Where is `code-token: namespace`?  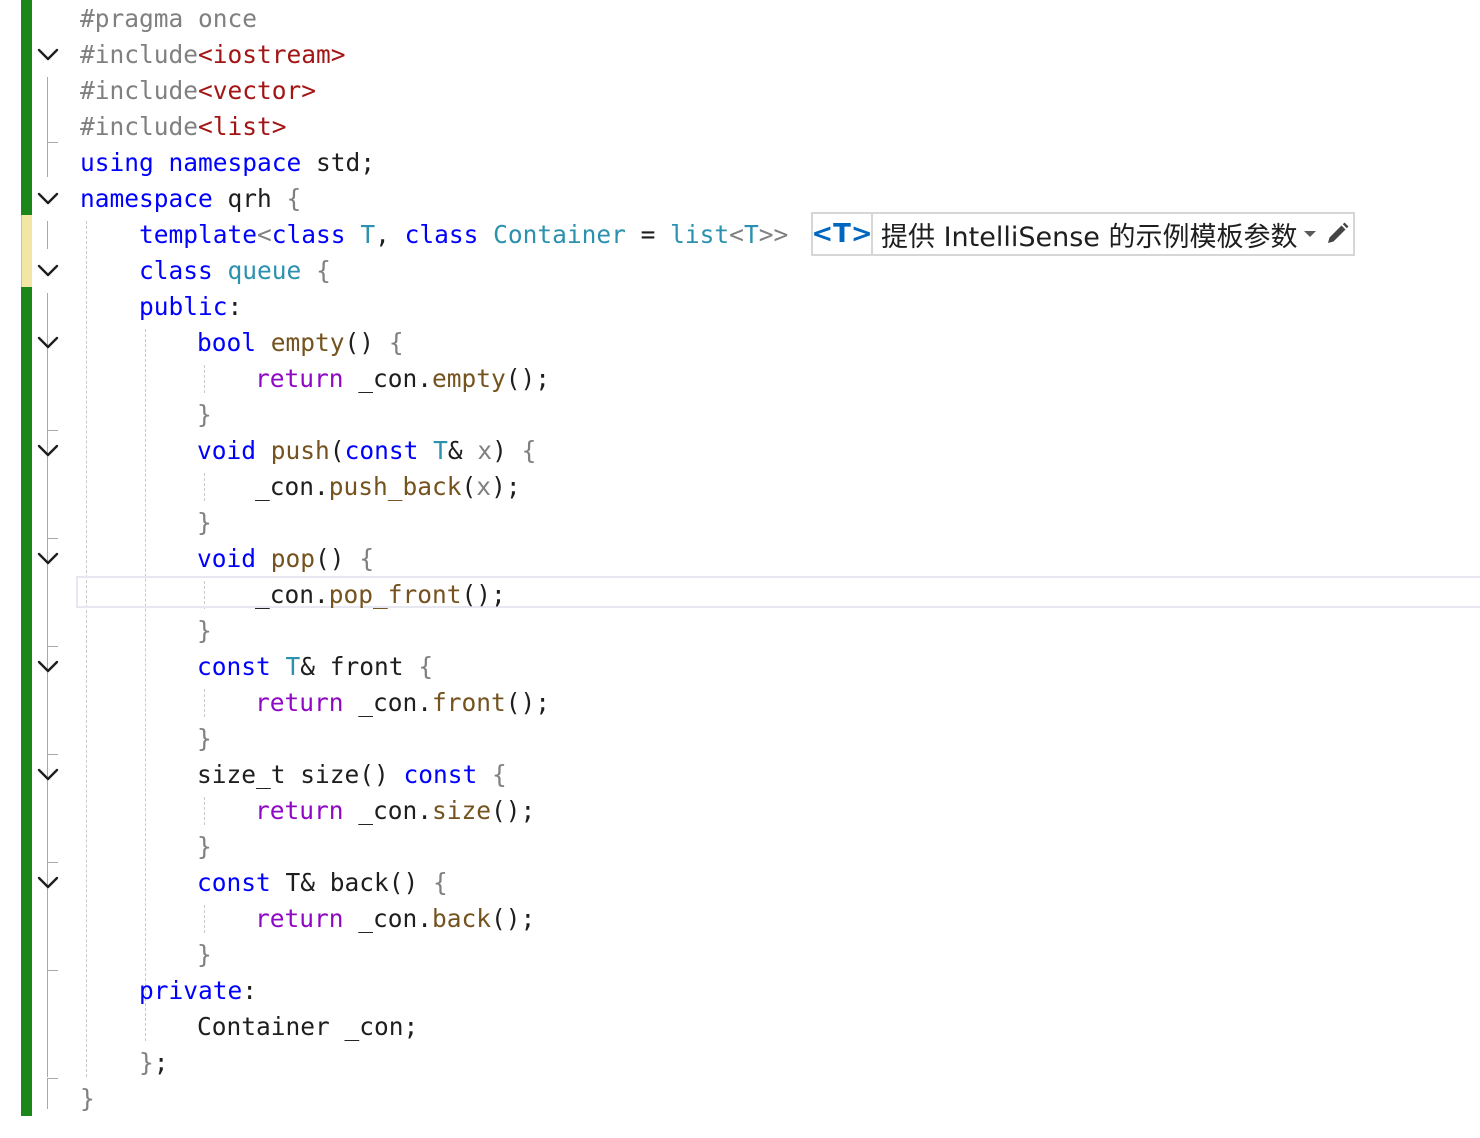 code-token: namespace is located at coordinates (235, 162).